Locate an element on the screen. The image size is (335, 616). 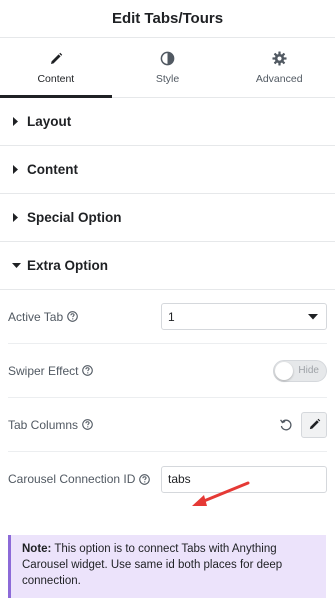
chevron-down-icon is located at coordinates (313, 316).